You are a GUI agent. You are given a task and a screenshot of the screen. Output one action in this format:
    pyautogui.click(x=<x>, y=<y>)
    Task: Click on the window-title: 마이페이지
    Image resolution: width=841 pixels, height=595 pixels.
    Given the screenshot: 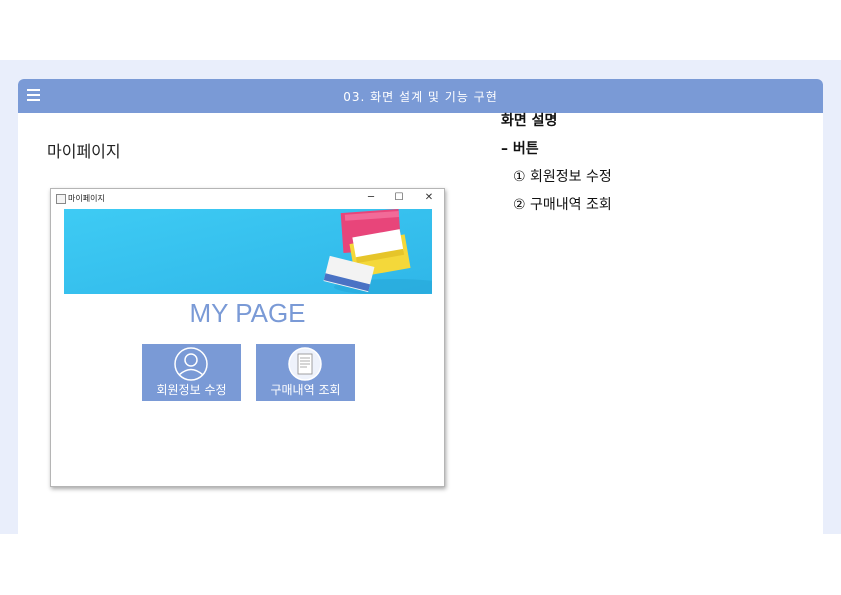 What is the action you would take?
    pyautogui.click(x=86, y=198)
    